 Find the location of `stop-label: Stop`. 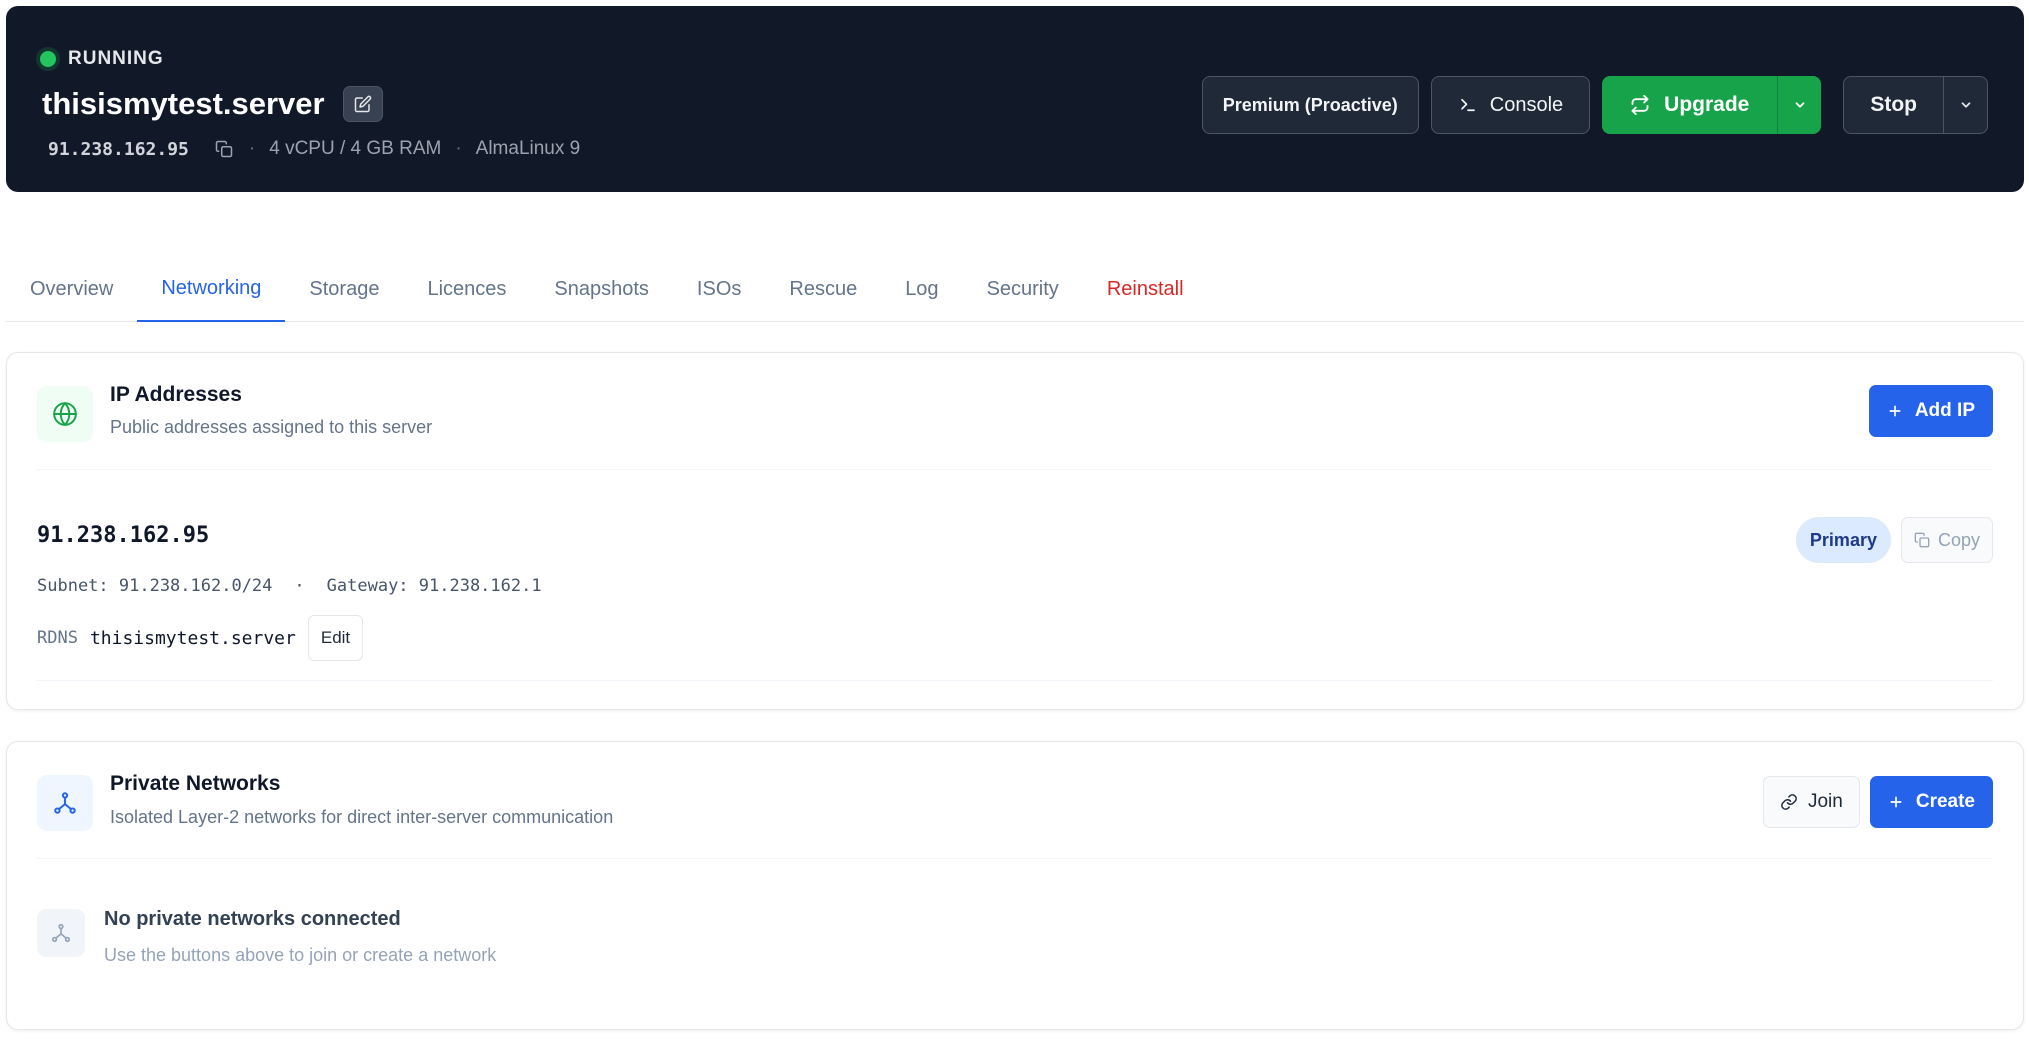

stop-label: Stop is located at coordinates (1893, 104).